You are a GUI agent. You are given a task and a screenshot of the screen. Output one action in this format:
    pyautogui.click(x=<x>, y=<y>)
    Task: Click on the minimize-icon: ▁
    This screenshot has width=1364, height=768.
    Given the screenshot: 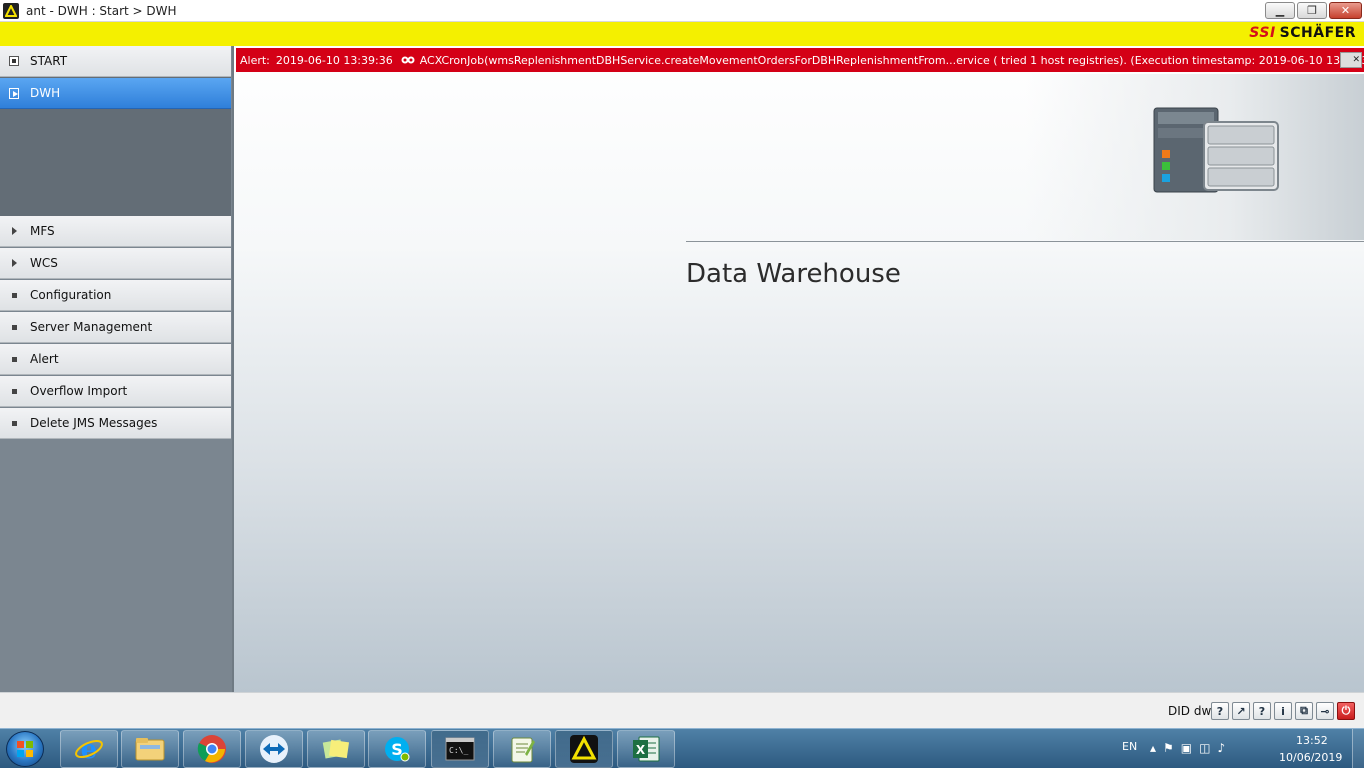 What is the action you would take?
    pyautogui.click(x=1280, y=10)
    